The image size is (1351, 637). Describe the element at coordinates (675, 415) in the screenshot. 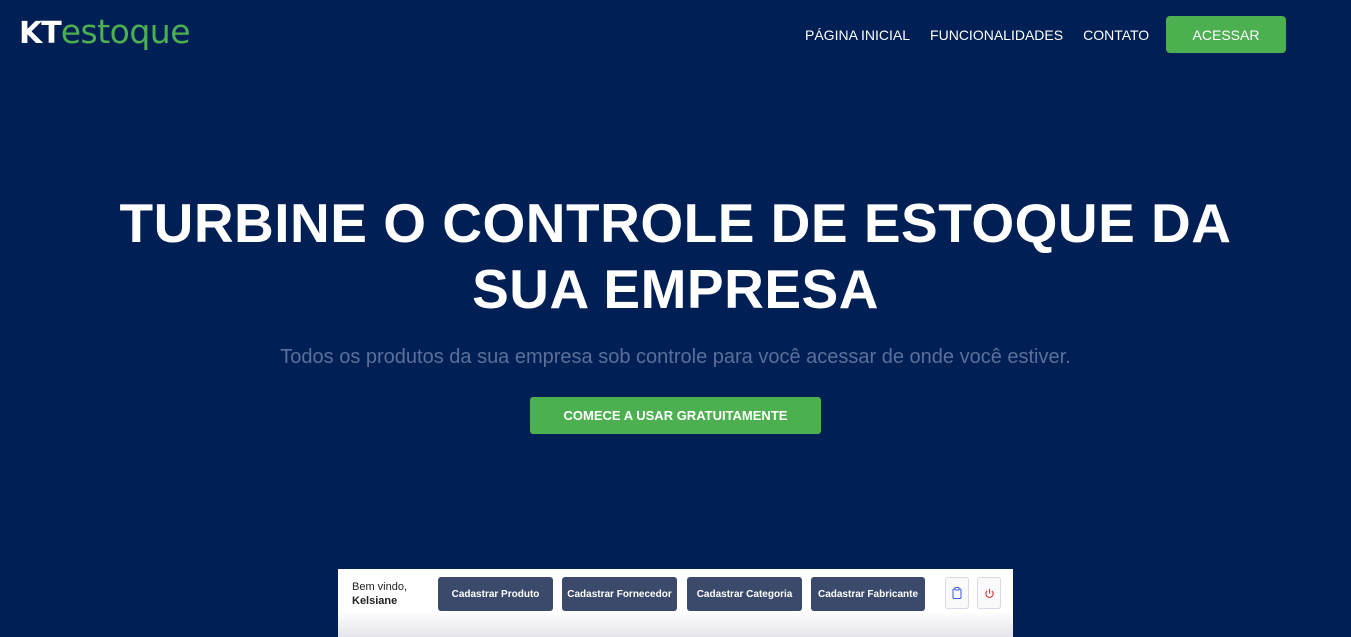

I see `start-free-button: COMECE A USAR GRATUITAMENTE` at that location.